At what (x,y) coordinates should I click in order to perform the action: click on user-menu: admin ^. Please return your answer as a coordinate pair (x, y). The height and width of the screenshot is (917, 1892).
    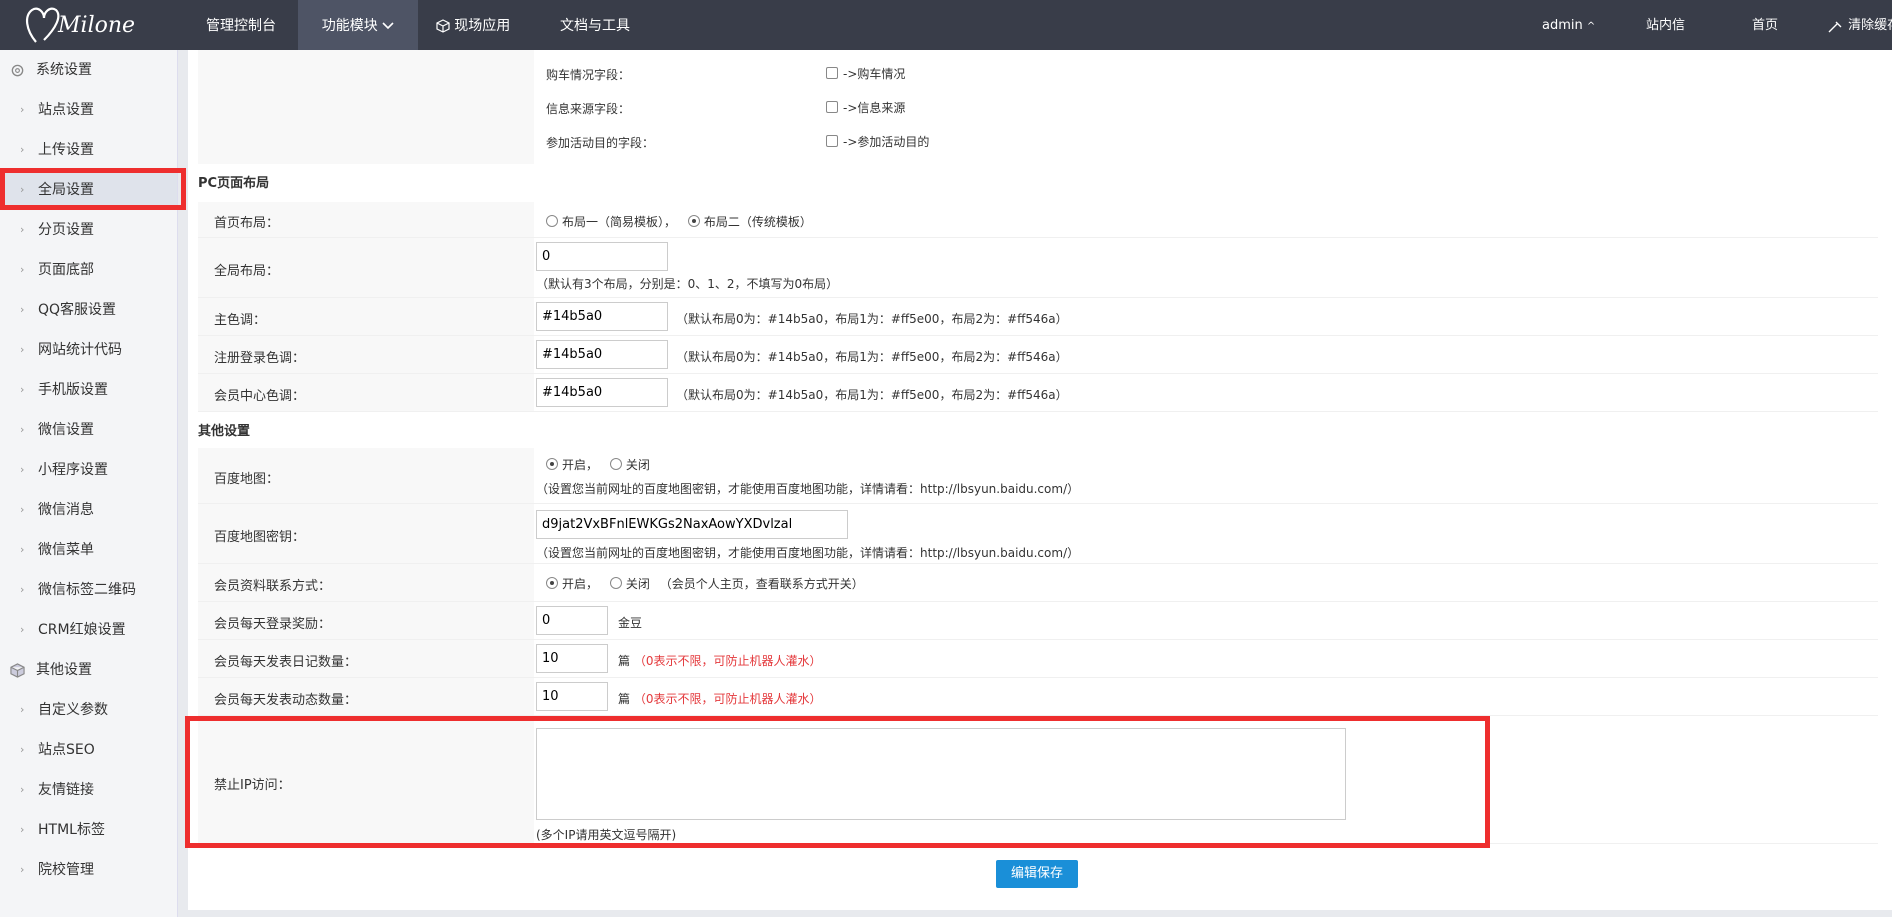
    Looking at the image, I should click on (1568, 25).